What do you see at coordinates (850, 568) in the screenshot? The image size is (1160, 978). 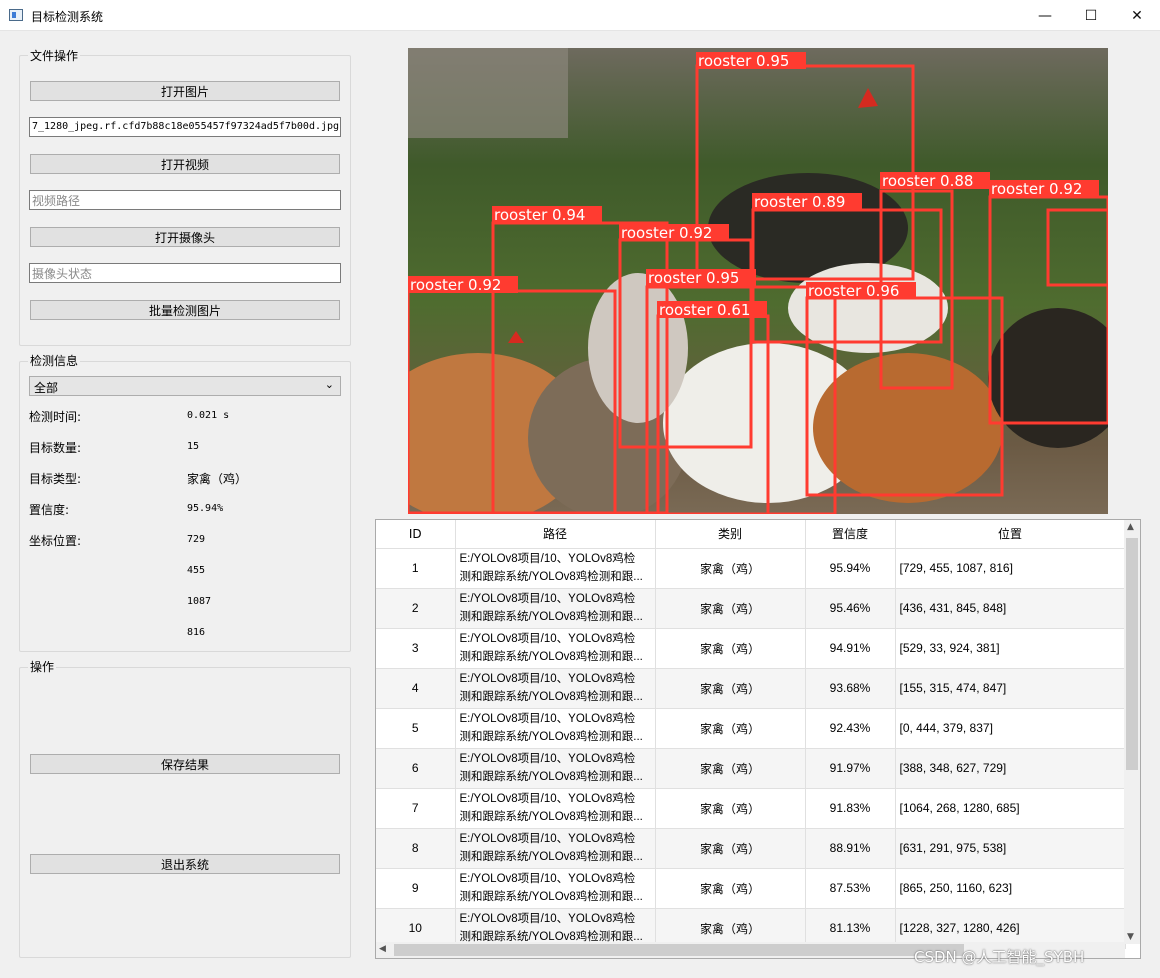 I see `cell-confidence: 95.94%` at bounding box center [850, 568].